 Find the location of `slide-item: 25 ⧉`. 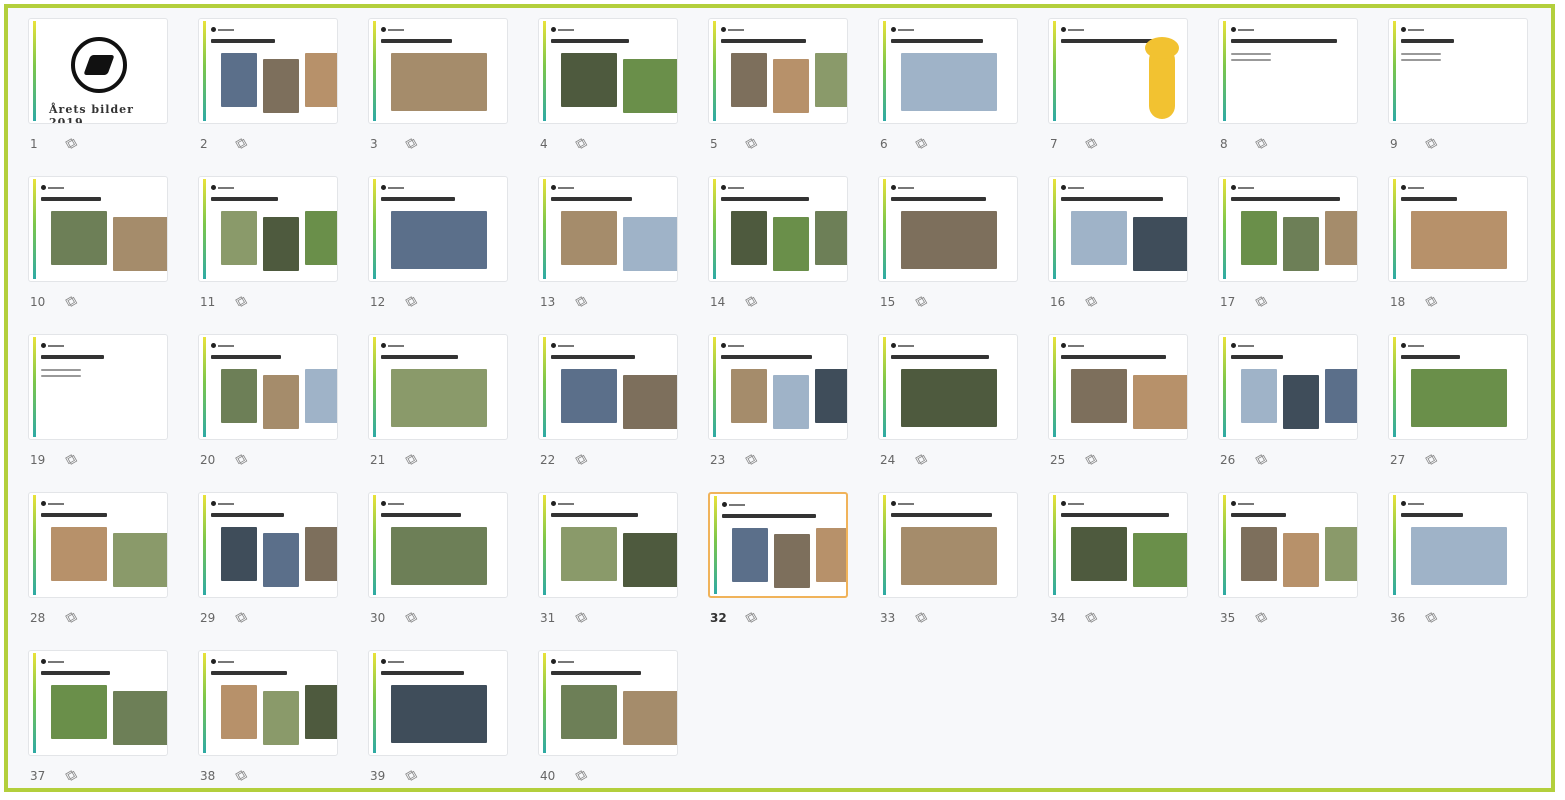

slide-item: 25 ⧉ is located at coordinates (1128, 409).